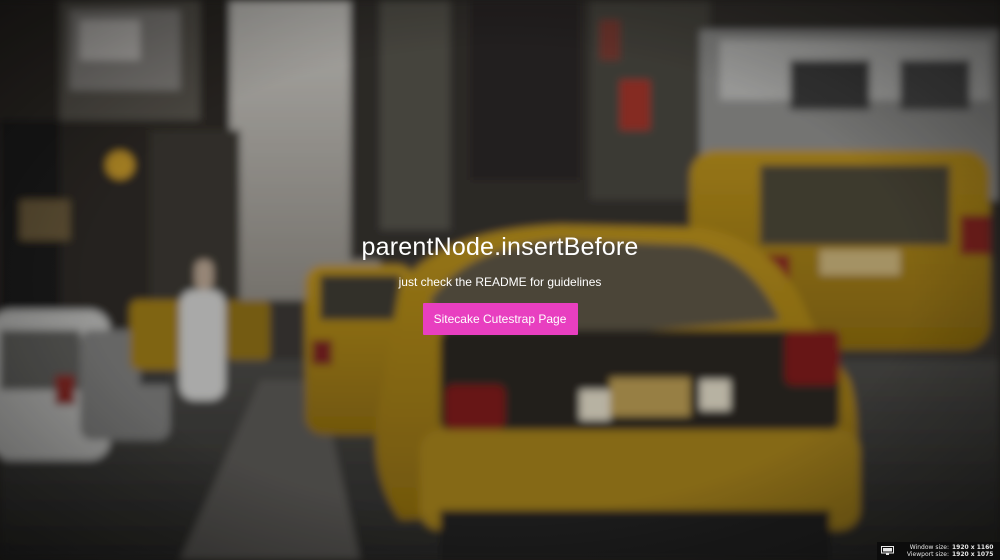 Image resolution: width=1000 pixels, height=560 pixels. Describe the element at coordinates (973, 554) in the screenshot. I see `viewport-size-value: 1920 x 1075` at that location.